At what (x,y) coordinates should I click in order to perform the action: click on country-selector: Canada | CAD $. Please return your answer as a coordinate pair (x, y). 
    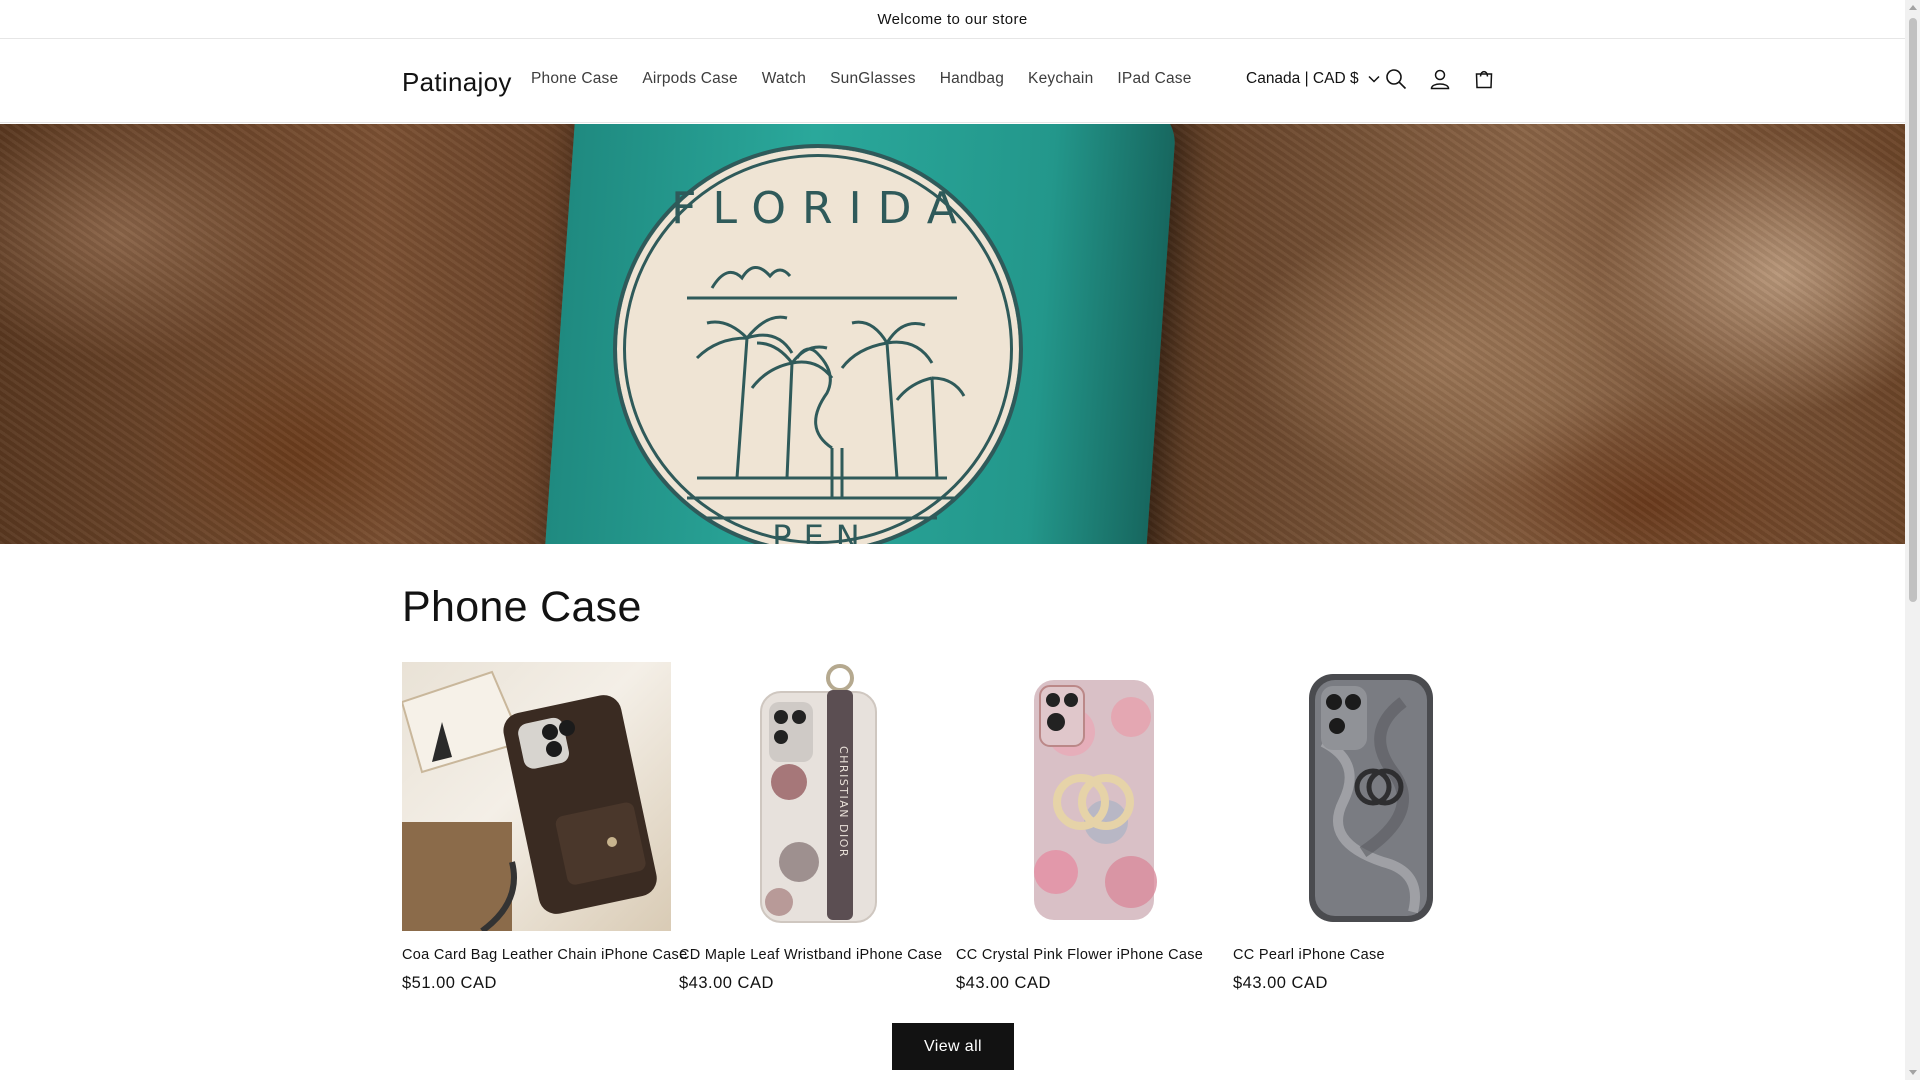
    Looking at the image, I should click on (1313, 79).